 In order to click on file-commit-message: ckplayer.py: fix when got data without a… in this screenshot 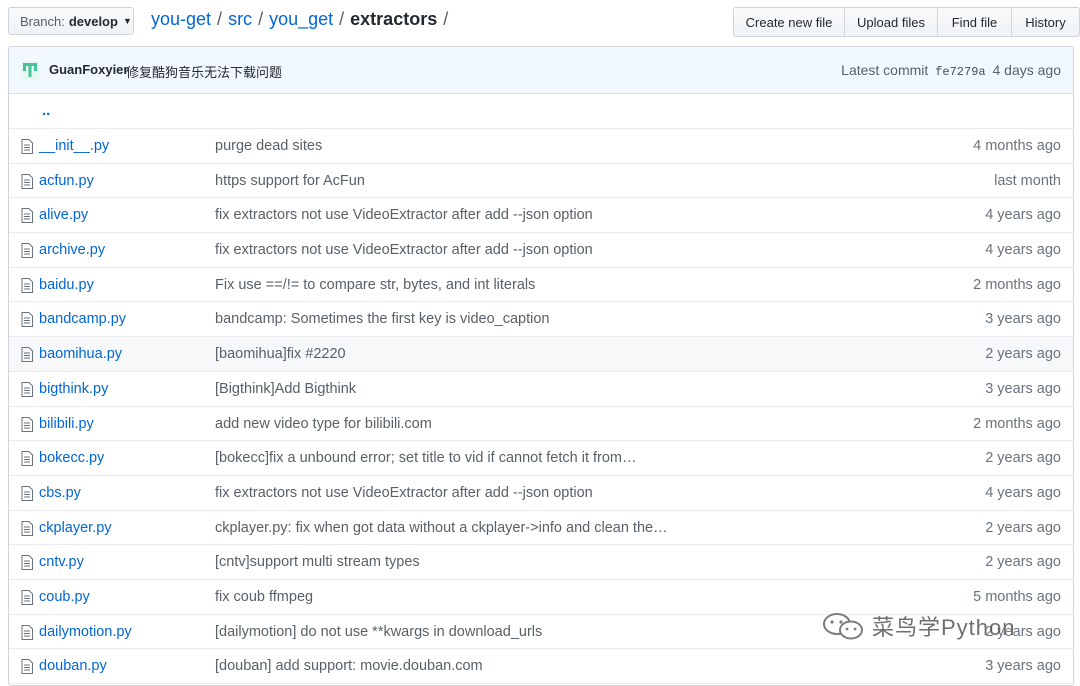, I will do `click(441, 528)`.